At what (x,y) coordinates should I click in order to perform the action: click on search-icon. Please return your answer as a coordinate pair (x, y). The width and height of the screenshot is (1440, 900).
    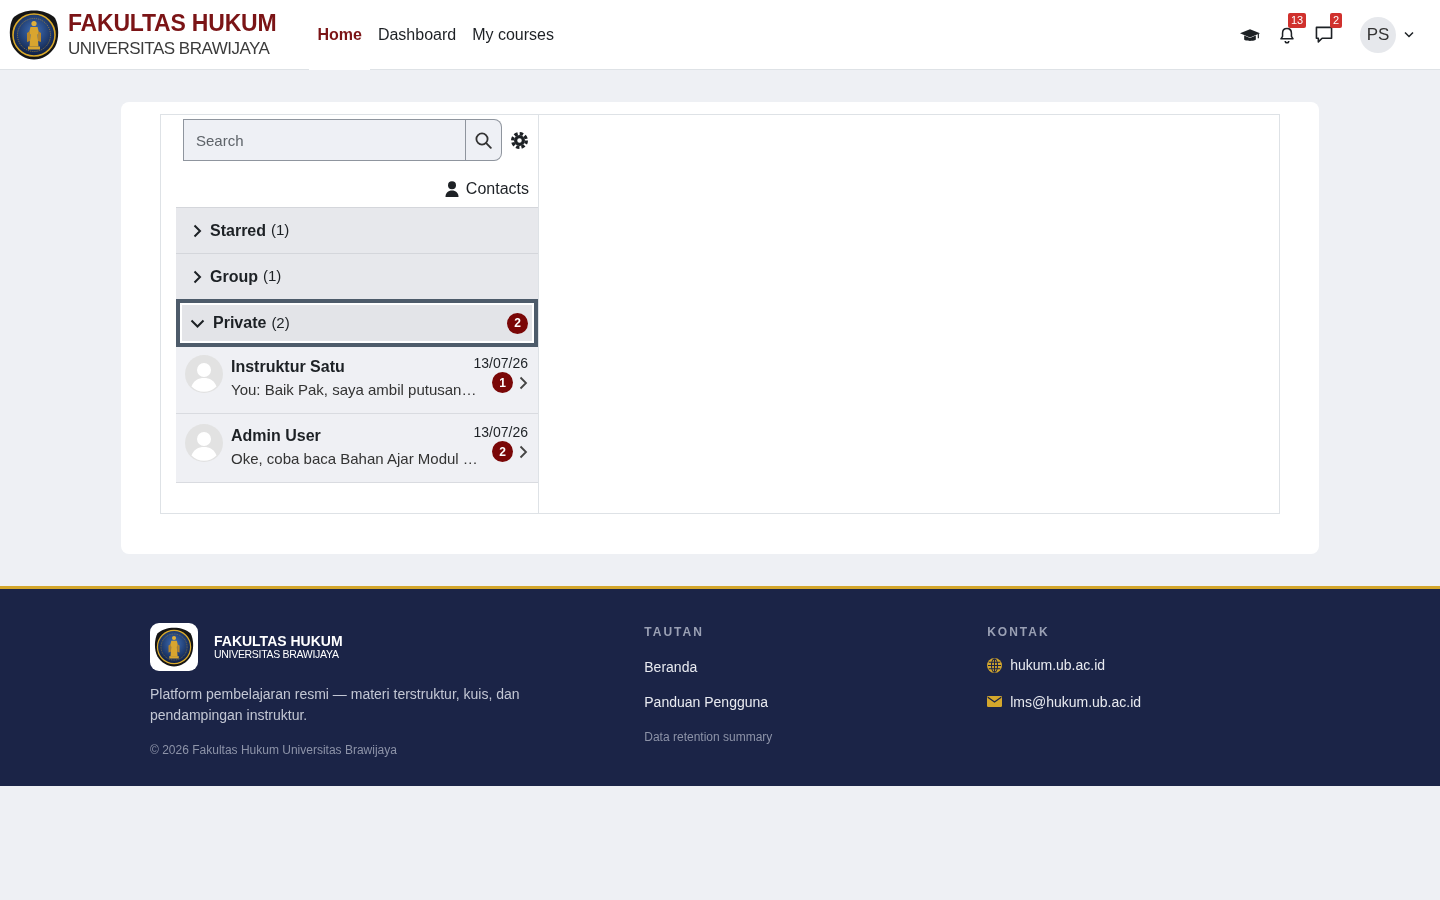
    Looking at the image, I should click on (483, 140).